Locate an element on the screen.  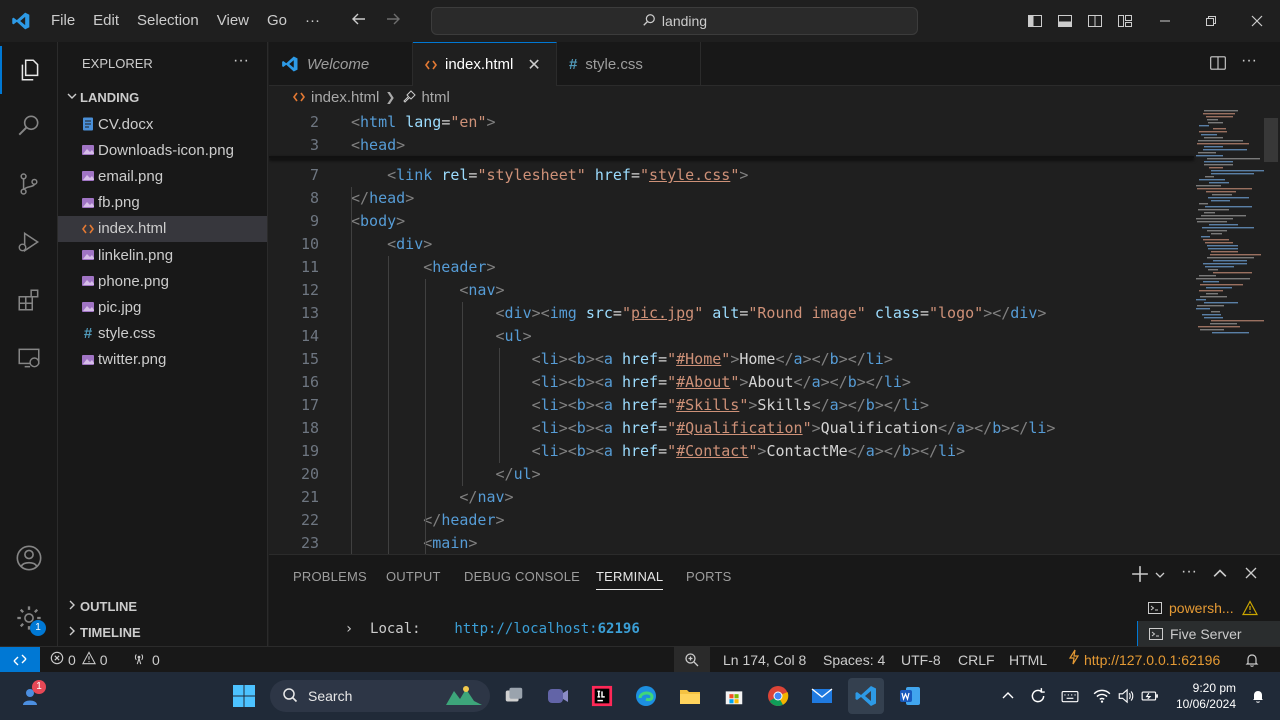
extensions-icon is located at coordinates (29, 300).